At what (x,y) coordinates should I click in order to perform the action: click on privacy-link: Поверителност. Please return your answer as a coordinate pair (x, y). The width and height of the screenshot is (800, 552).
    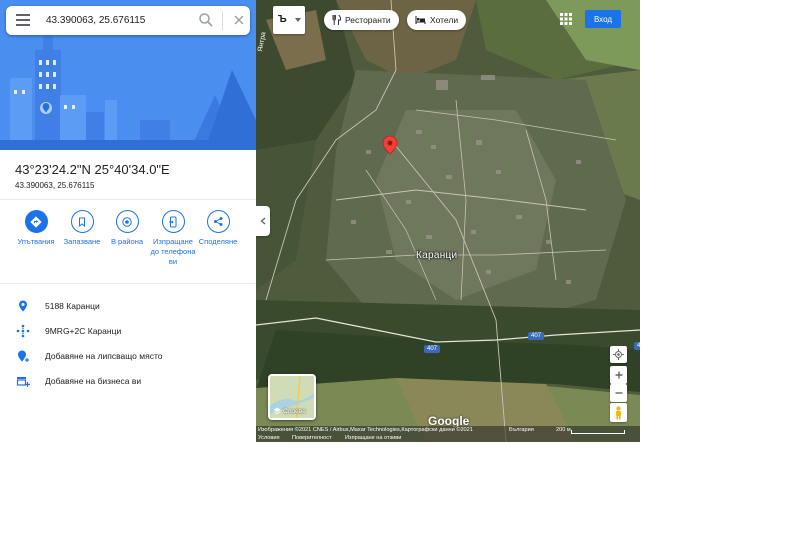
    Looking at the image, I should click on (312, 438).